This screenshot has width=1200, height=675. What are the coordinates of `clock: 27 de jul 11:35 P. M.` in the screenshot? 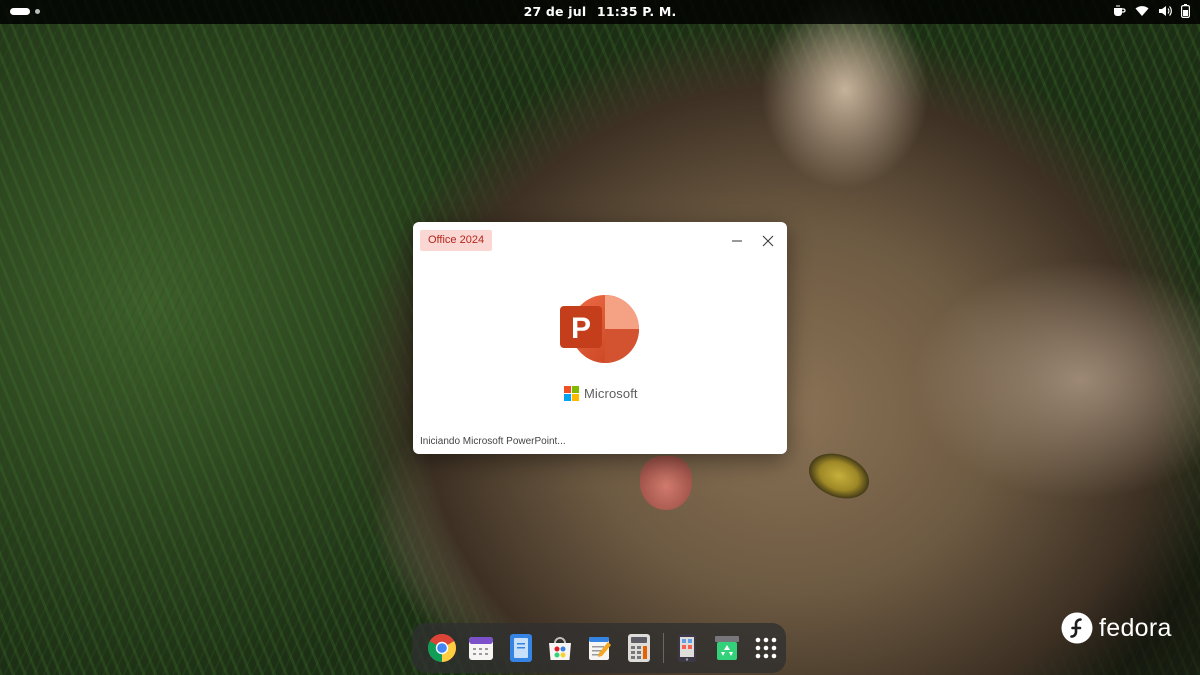 It's located at (600, 11).